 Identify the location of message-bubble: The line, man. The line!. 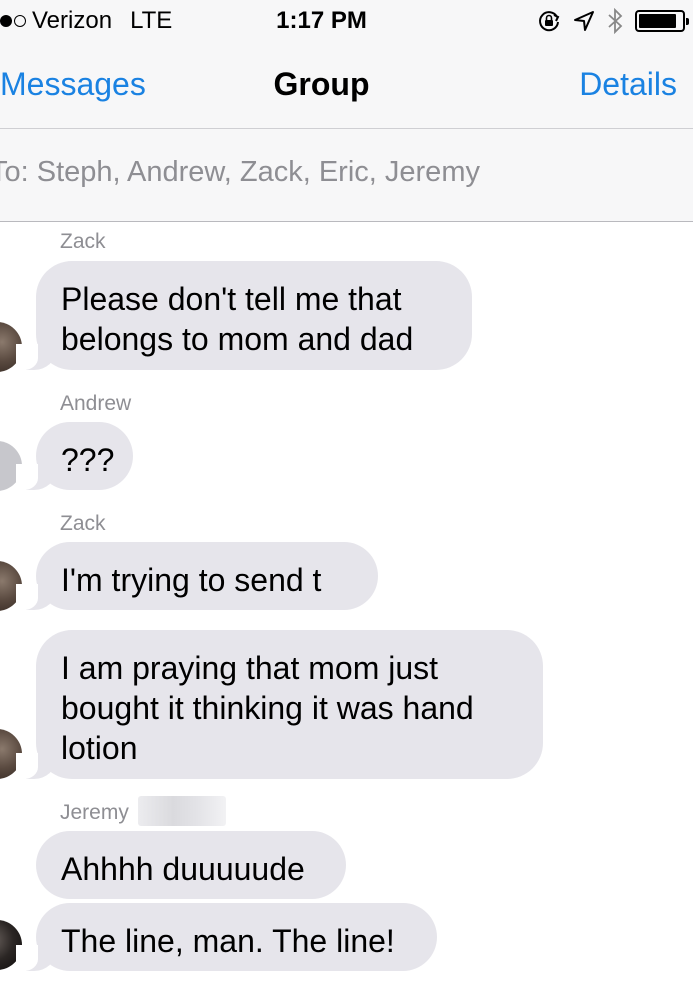
(226, 937).